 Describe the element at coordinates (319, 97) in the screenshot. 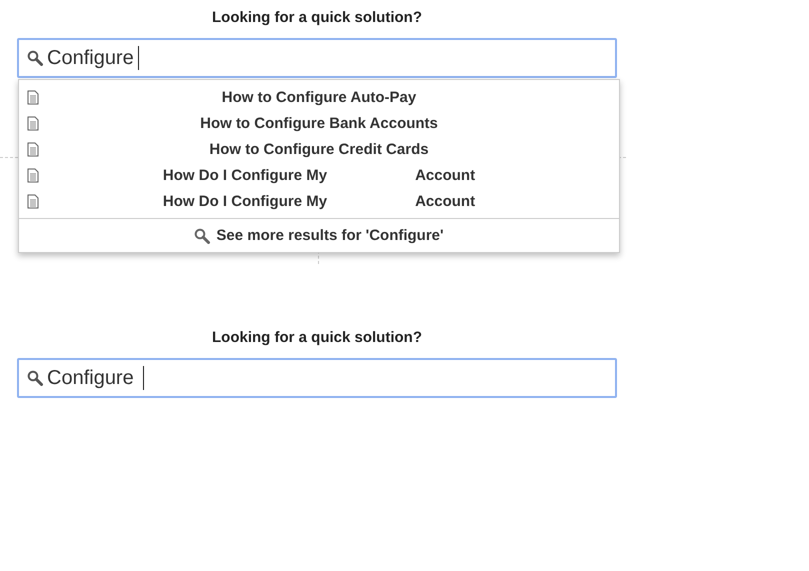

I see `suggestion-item: How to Configure Auto-Pay` at that location.